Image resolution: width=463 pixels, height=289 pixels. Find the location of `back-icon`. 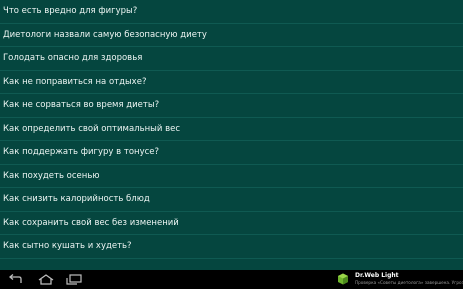

back-icon is located at coordinates (15, 278).